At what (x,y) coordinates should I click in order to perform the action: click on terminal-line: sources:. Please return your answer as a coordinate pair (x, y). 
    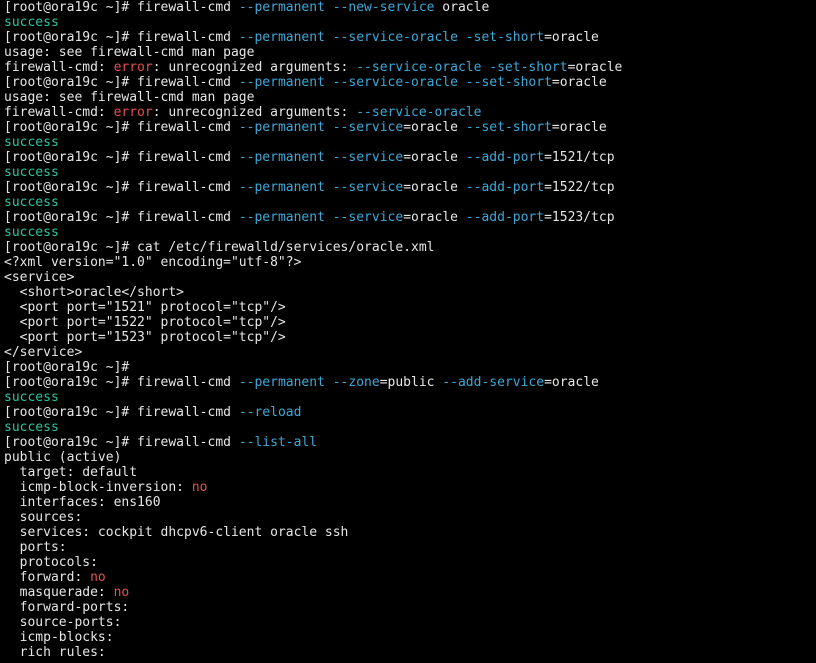
    Looking at the image, I should click on (409, 517).